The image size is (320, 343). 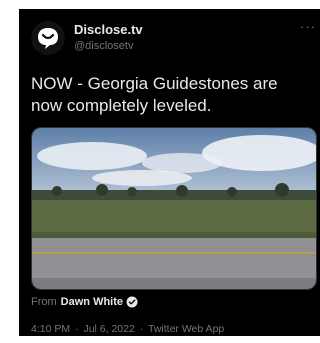 I want to click on user-handle: @disclosetv, so click(x=103, y=46).